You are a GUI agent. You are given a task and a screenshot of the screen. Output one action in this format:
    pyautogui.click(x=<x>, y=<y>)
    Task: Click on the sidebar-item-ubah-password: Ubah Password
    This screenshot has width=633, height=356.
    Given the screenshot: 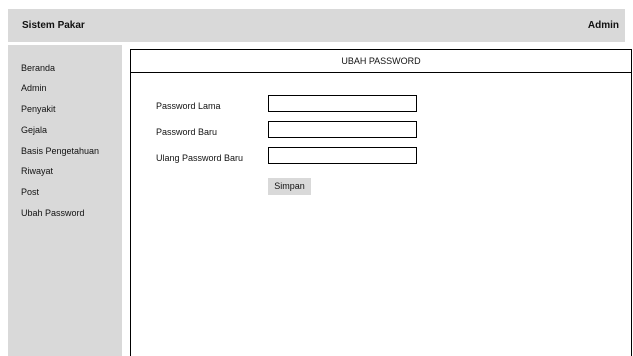 What is the action you would take?
    pyautogui.click(x=53, y=213)
    